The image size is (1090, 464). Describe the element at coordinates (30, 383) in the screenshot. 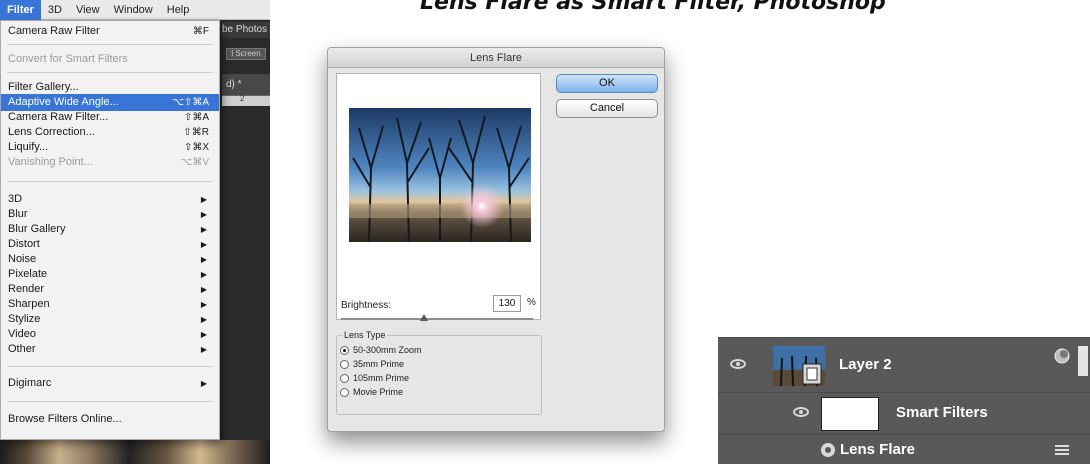

I see `menu-item-label: Digimarc` at that location.